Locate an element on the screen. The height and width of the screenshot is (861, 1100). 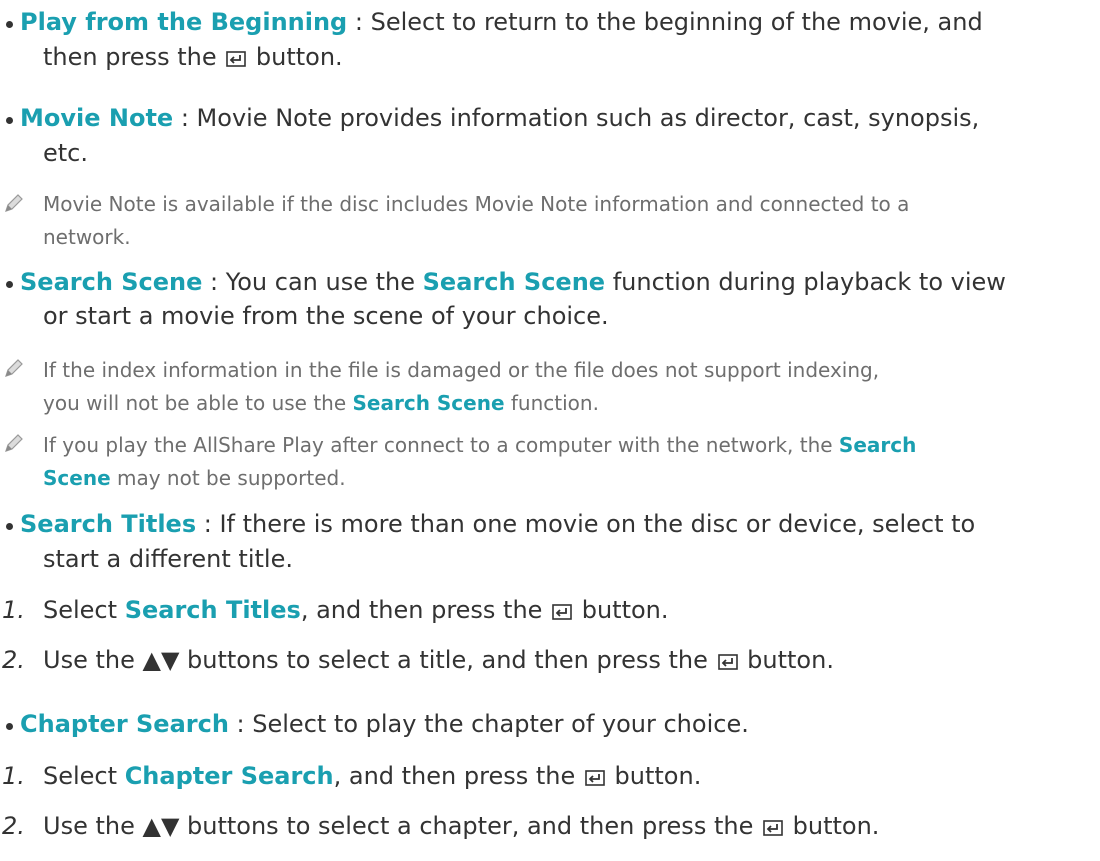
chapter-search-label: Chapter Search is located at coordinates (124, 724).